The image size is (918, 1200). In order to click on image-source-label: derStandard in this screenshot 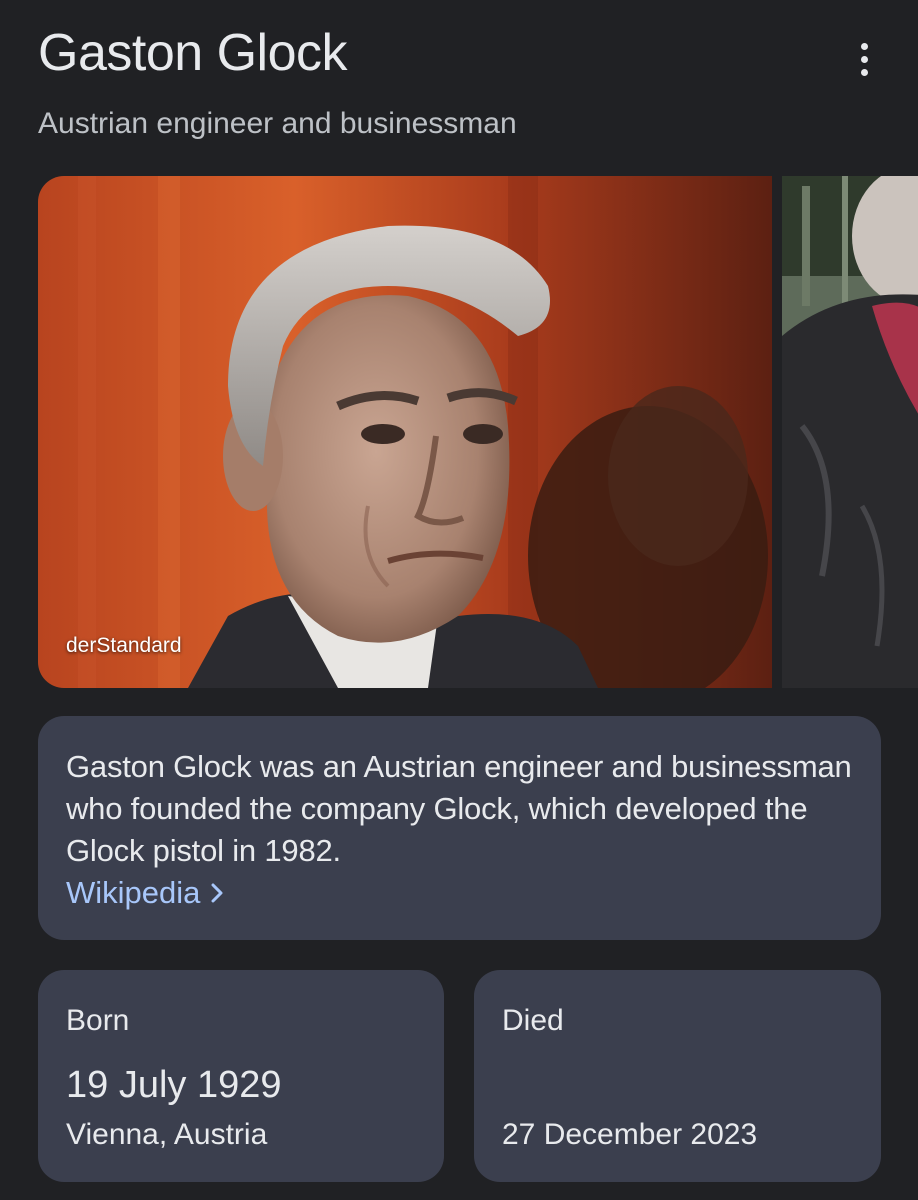, I will do `click(124, 645)`.